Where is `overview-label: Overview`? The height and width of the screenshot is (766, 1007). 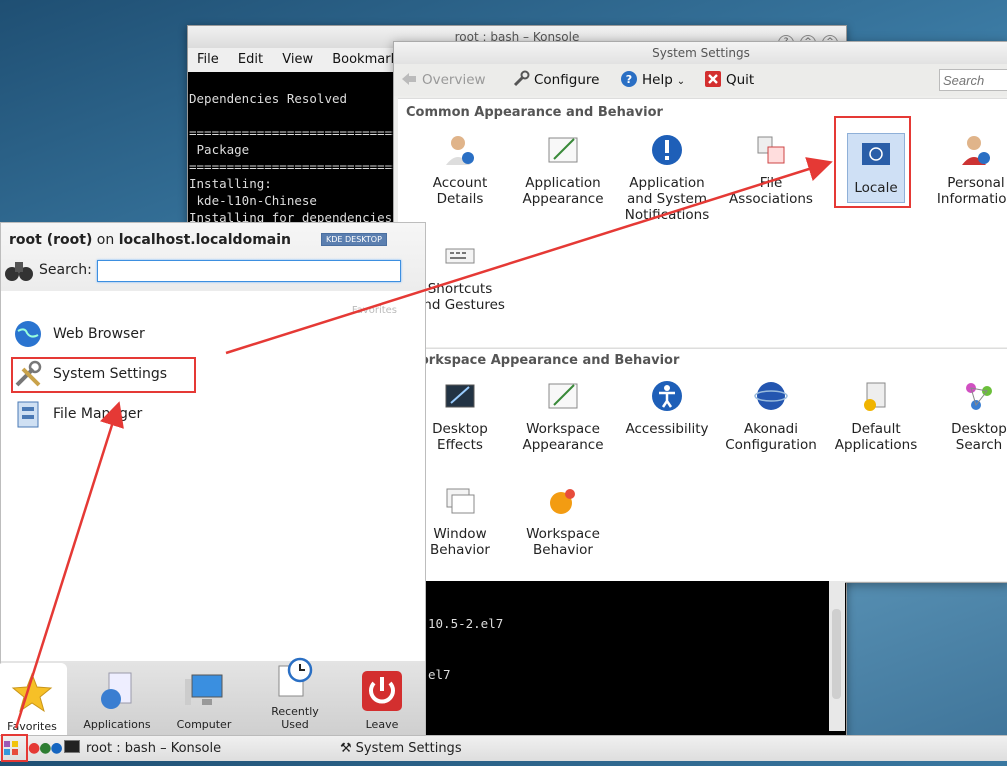
overview-label: Overview is located at coordinates (454, 80).